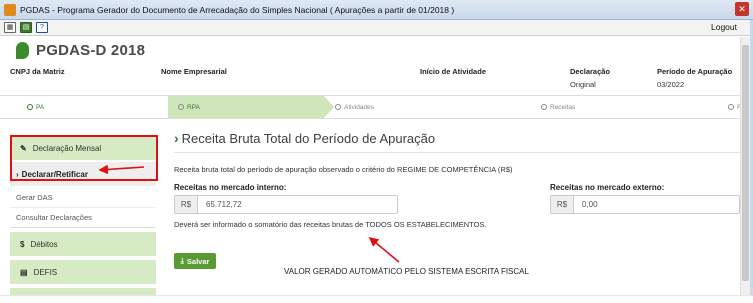 This screenshot has width=753, height=303. What do you see at coordinates (121, 169) in the screenshot?
I see `arrow-to-declarar` at bounding box center [121, 169].